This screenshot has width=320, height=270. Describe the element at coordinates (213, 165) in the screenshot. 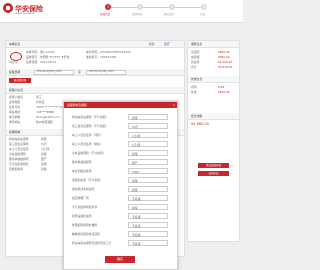

I see `submit-underwriting-button: 提交核保申请` at that location.